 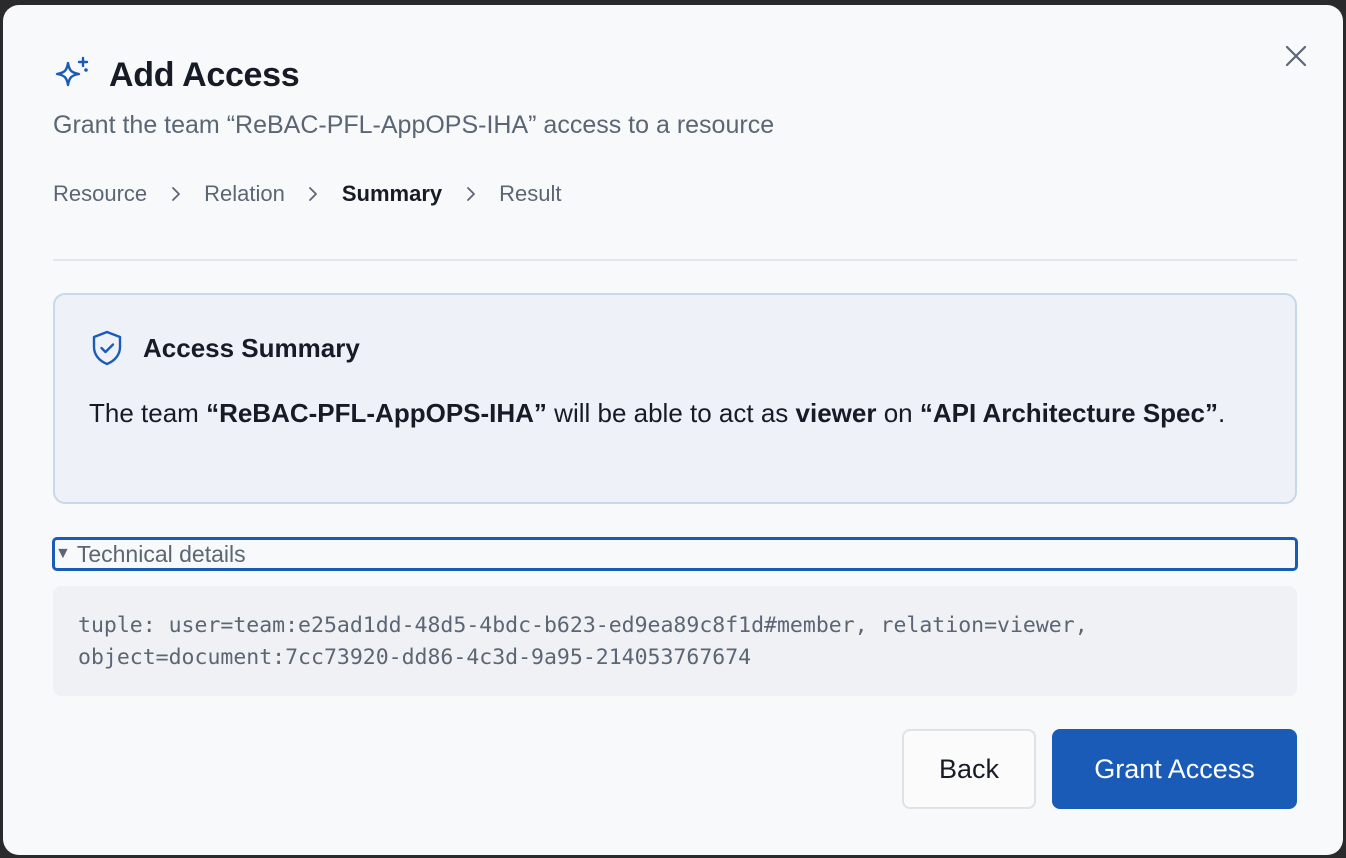 What do you see at coordinates (675, 554) in the screenshot?
I see `technical-details-toggle: ▼ Technical details` at bounding box center [675, 554].